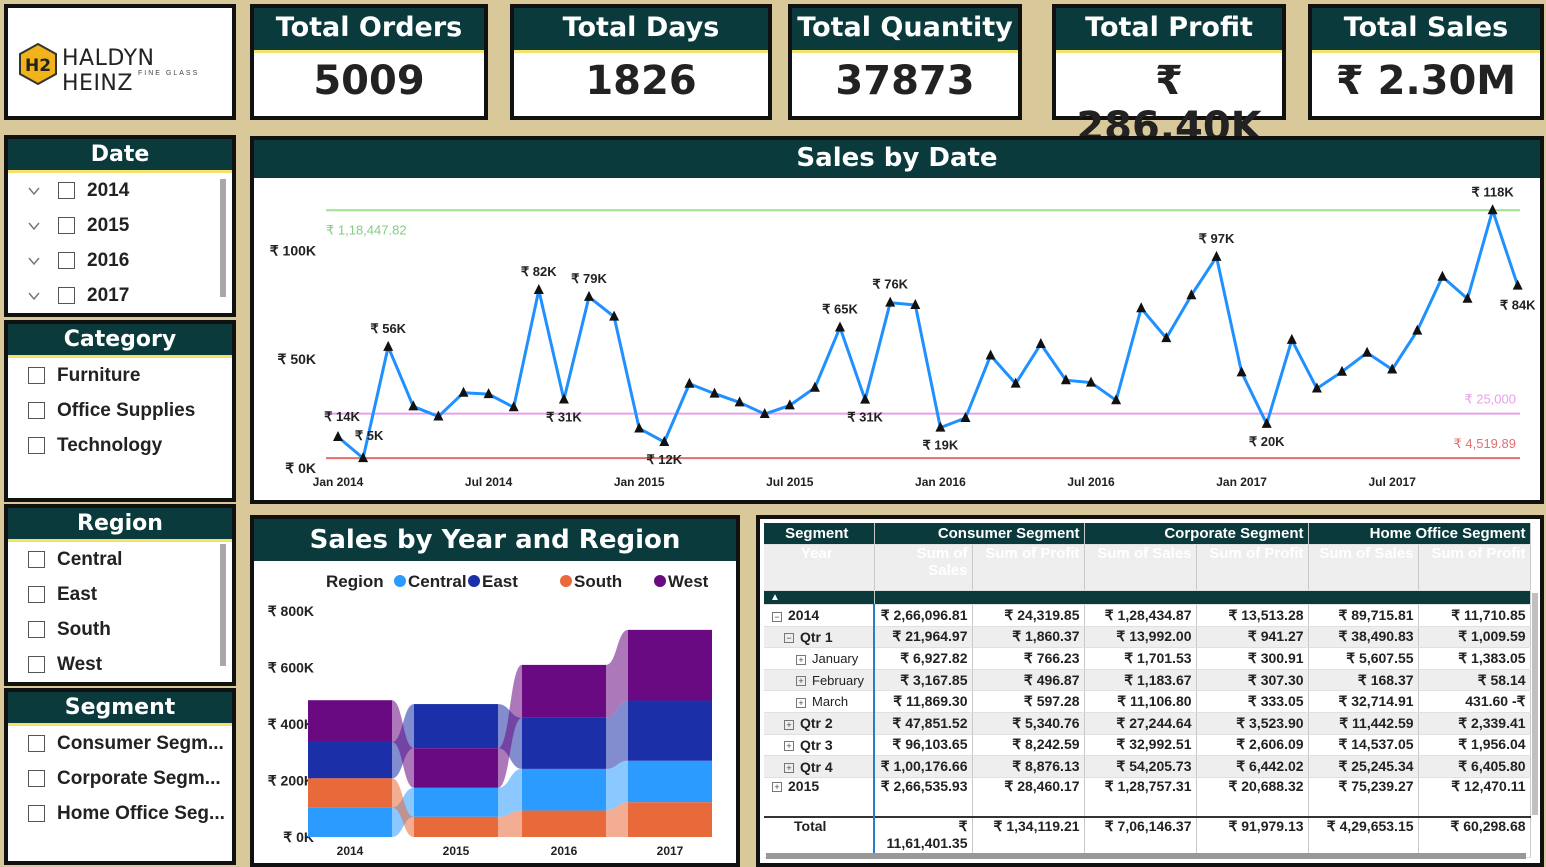 This screenshot has height=867, width=1546. Describe the element at coordinates (130, 260) in the screenshot. I see `date-item-2016: 2016` at that location.